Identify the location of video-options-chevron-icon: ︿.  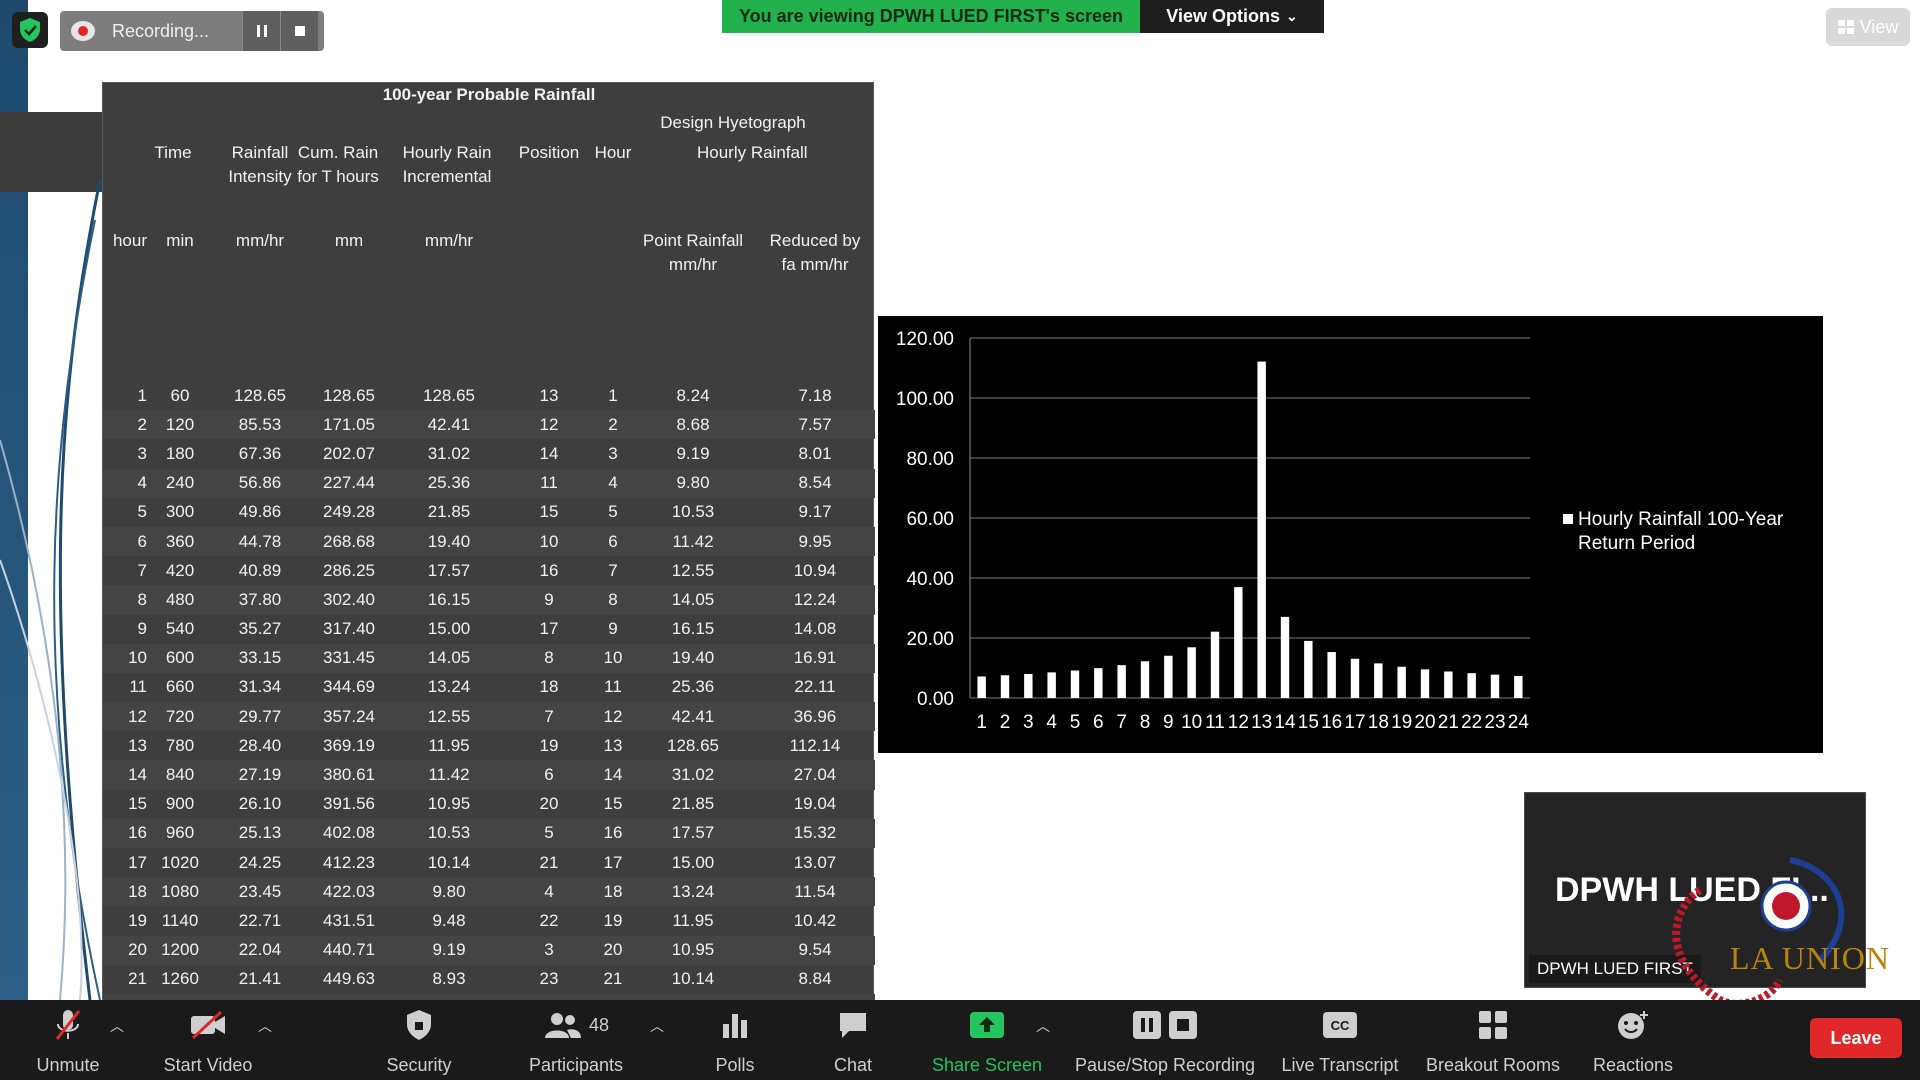
(265, 1026).